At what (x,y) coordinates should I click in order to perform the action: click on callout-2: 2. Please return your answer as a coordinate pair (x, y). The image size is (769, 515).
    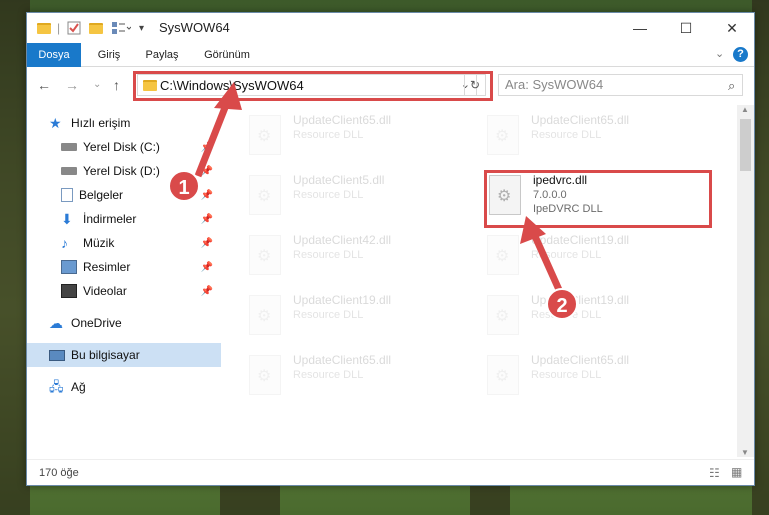
    Looking at the image, I should click on (562, 304).